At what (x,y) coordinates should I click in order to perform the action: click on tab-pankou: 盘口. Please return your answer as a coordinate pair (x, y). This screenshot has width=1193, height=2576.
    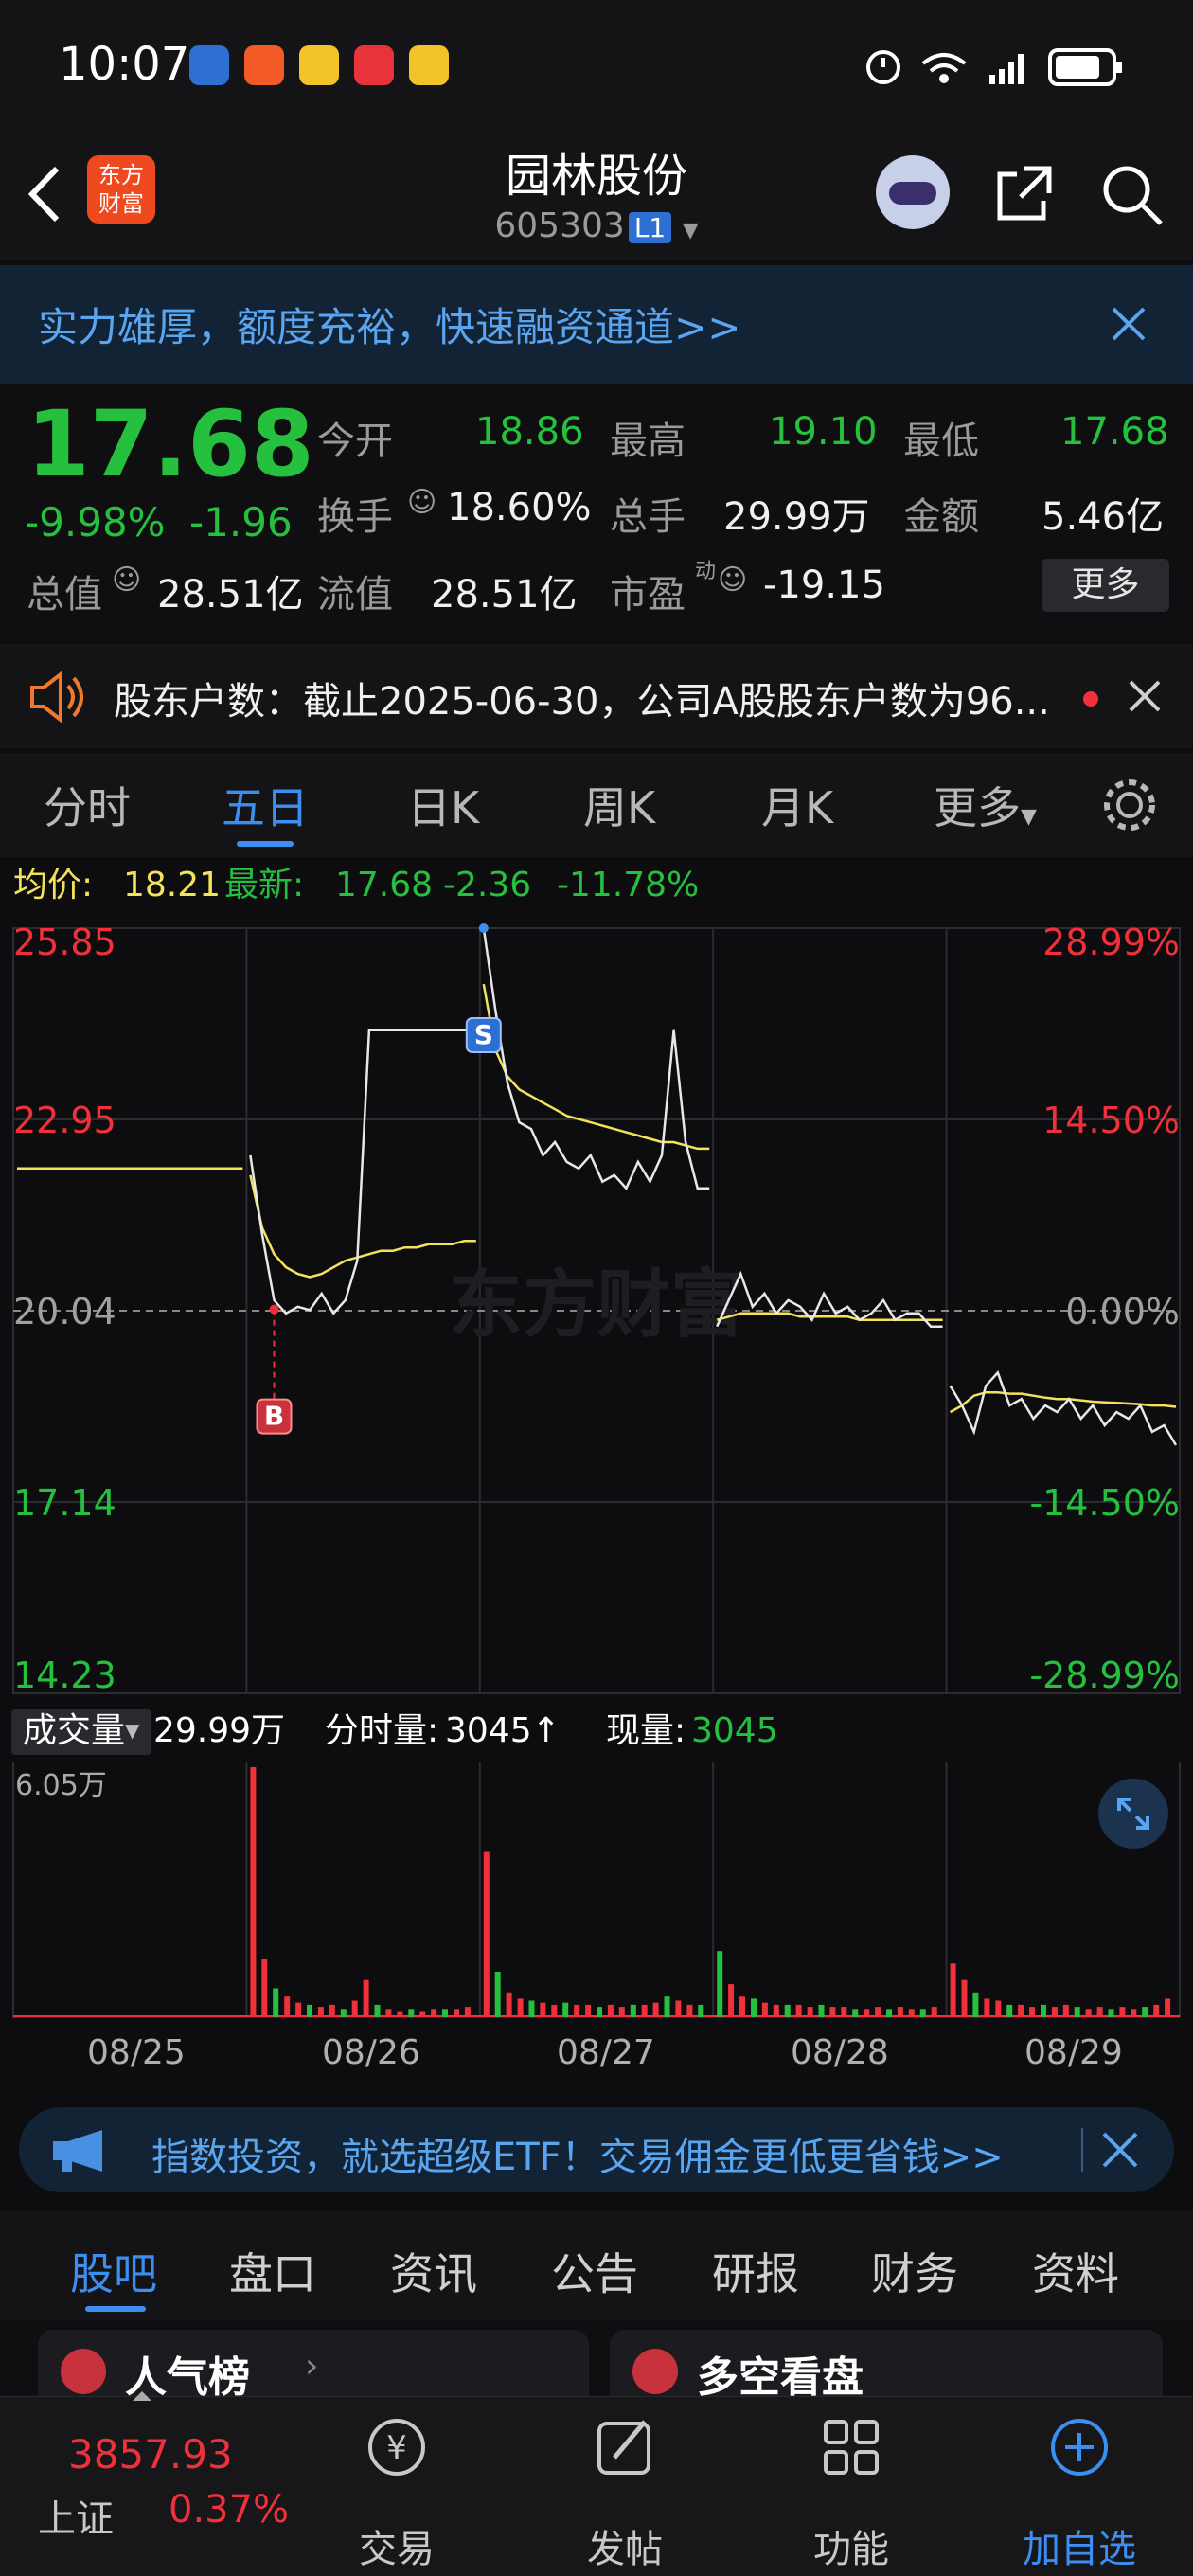
    Looking at the image, I should click on (272, 2271).